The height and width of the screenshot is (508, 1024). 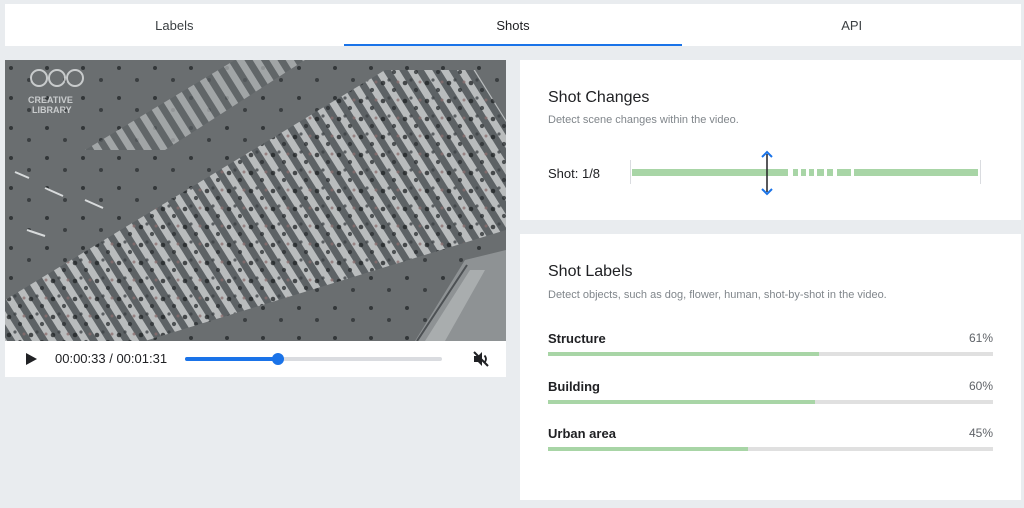 I want to click on player-controls: 00:00:33 / 00:01:31, so click(x=255, y=359).